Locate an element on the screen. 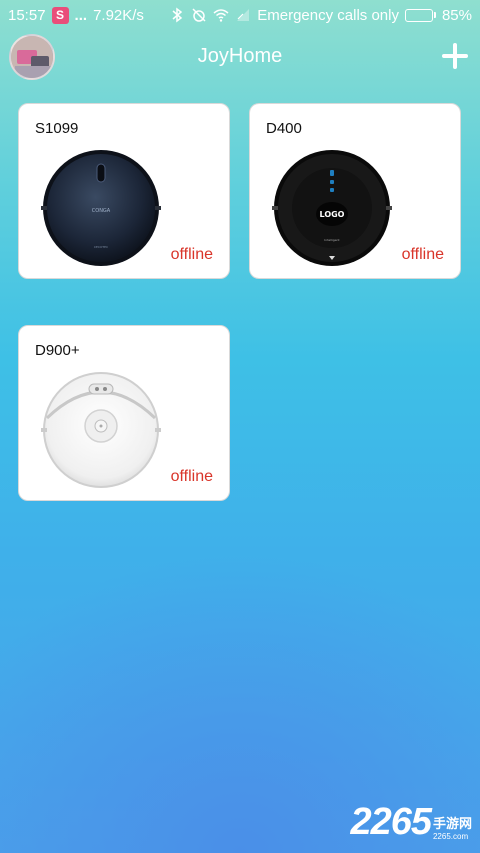 The height and width of the screenshot is (853, 480). watermark-number: 2265 is located at coordinates (391, 822).